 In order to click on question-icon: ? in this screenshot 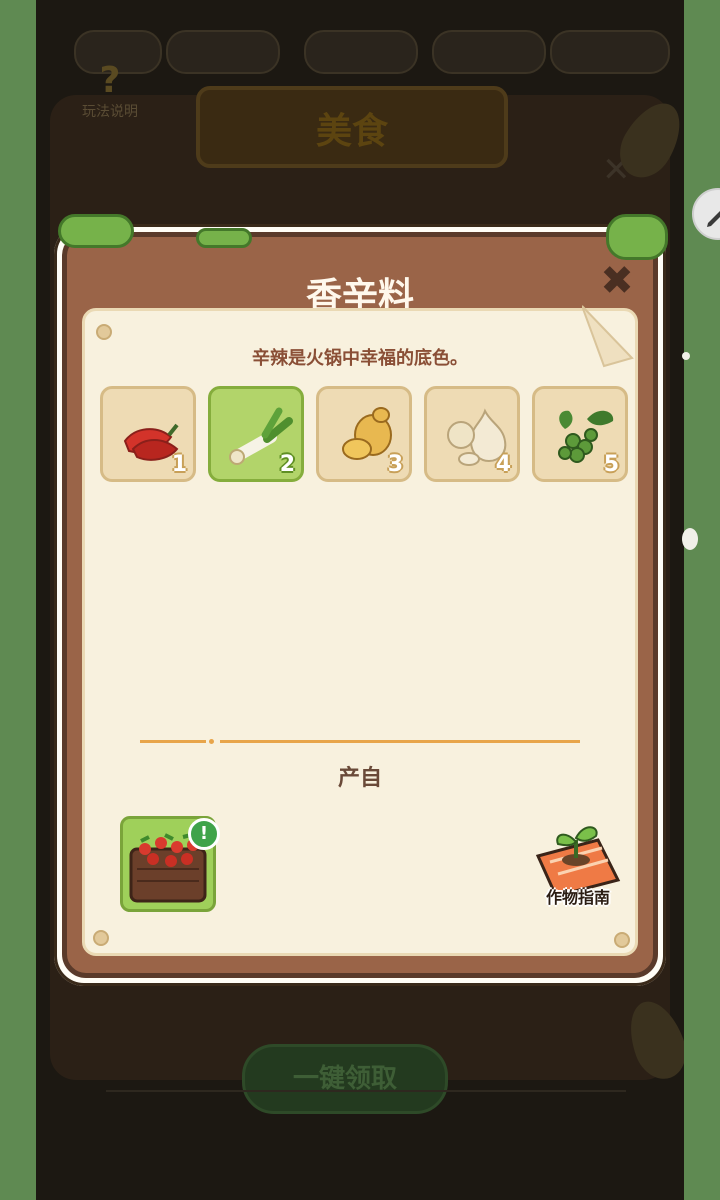, I will do `click(110, 80)`.